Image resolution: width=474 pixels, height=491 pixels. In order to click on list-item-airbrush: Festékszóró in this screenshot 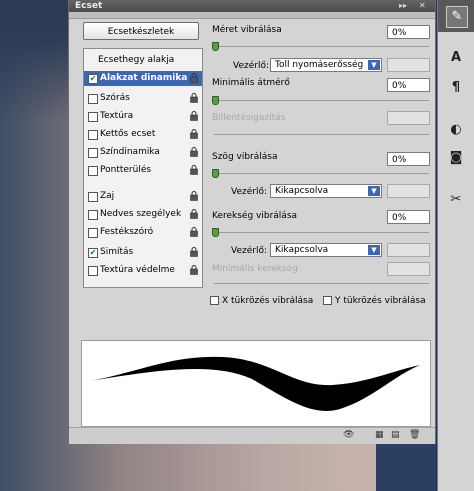, I will do `click(143, 232)`.